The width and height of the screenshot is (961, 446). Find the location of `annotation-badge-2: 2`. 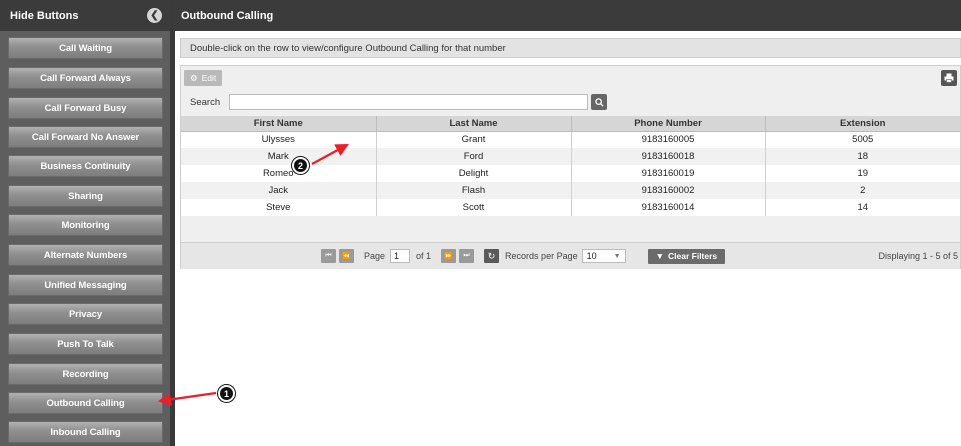

annotation-badge-2: 2 is located at coordinates (300, 165).